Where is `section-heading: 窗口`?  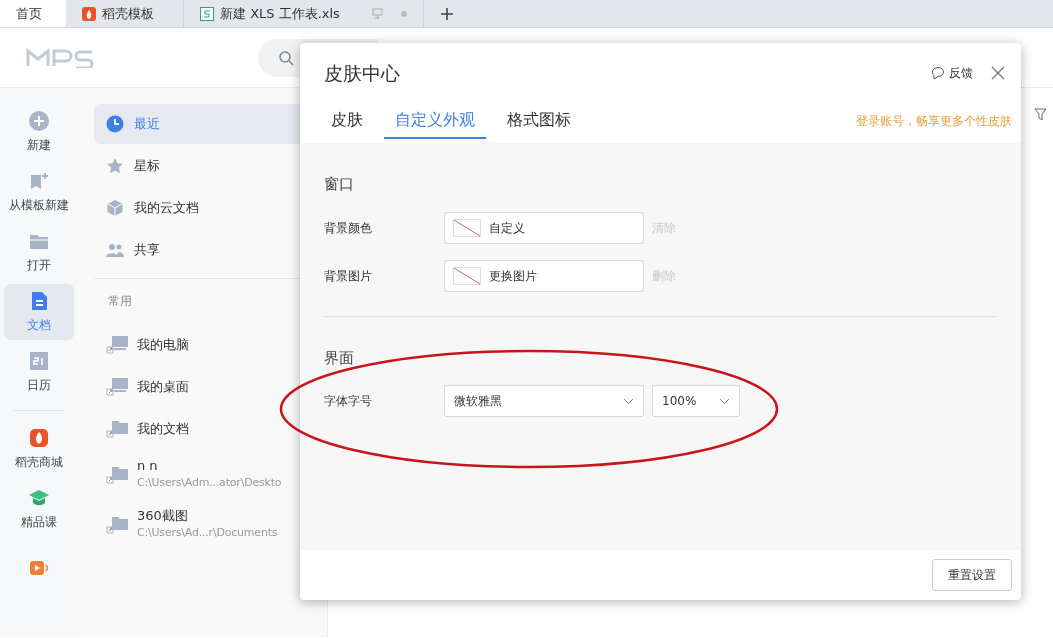
section-heading: 窗口 is located at coordinates (339, 184).